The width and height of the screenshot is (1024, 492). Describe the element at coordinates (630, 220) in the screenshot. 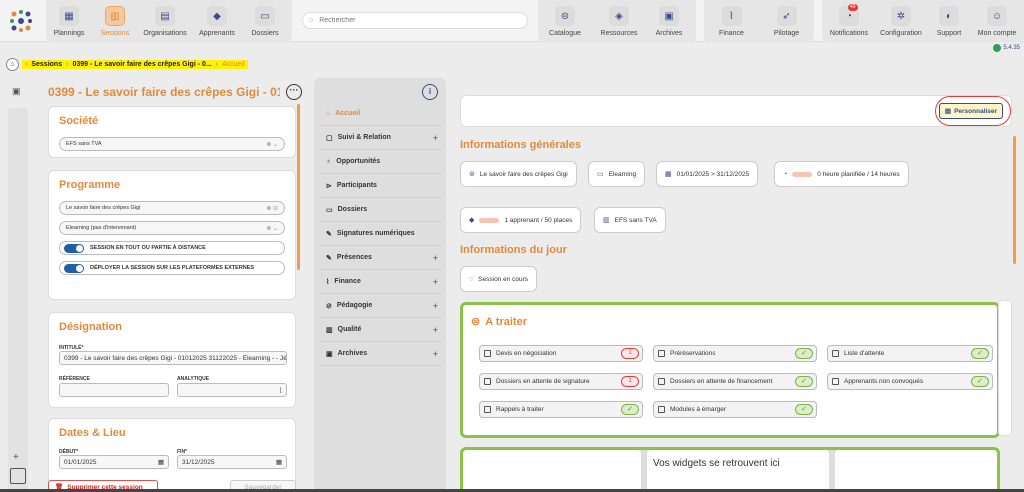

I see `chip-societe: ▥ EFS sans TVA` at that location.